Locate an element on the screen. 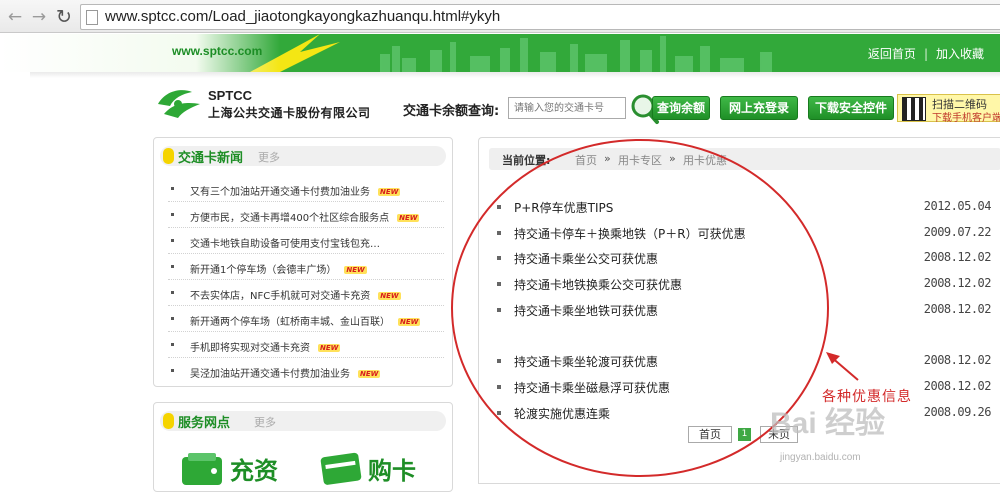  news-item: 又有三个加油站开通交通卡付费加油业务 NEW is located at coordinates (306, 189).